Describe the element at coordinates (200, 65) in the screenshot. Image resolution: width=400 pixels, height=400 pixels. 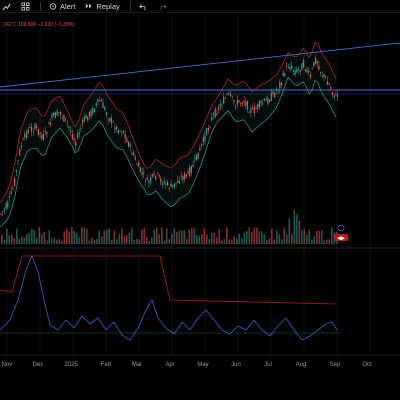
I see `rising-trend-line` at that location.